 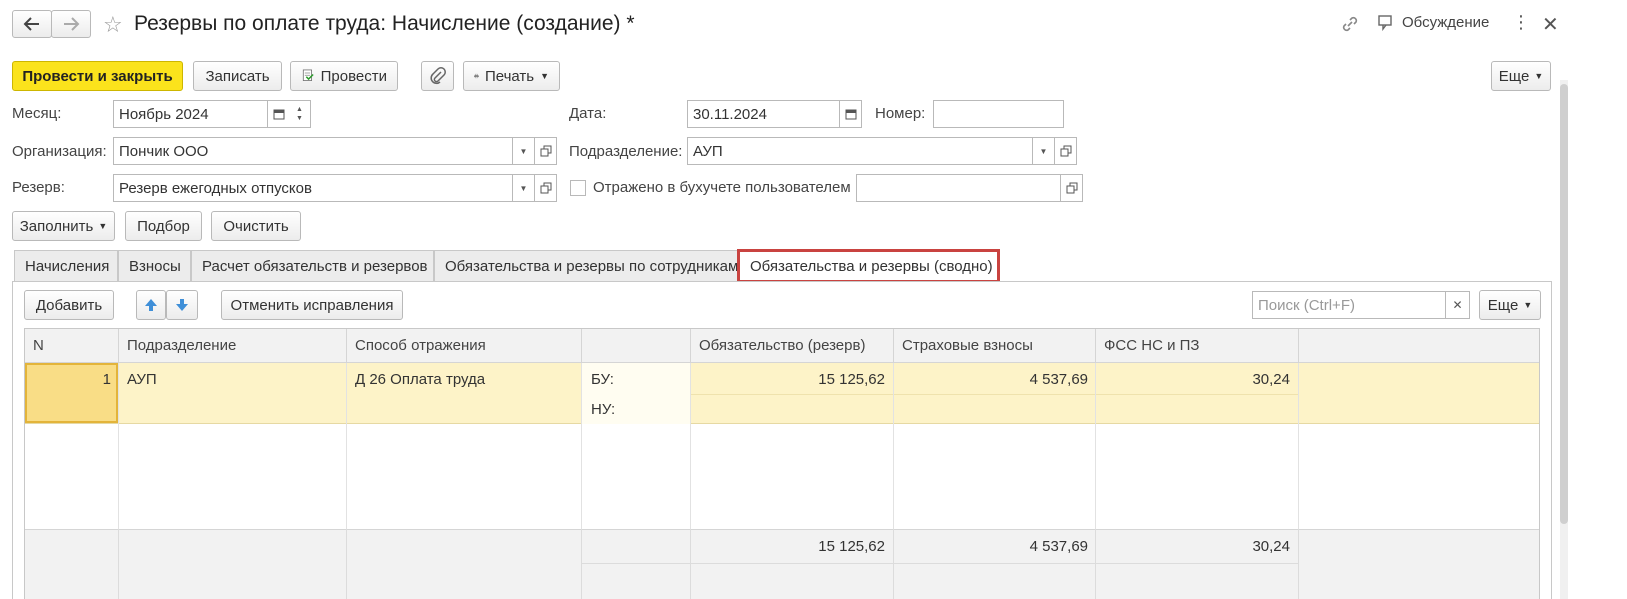 I want to click on chat-icon, so click(x=1385, y=22).